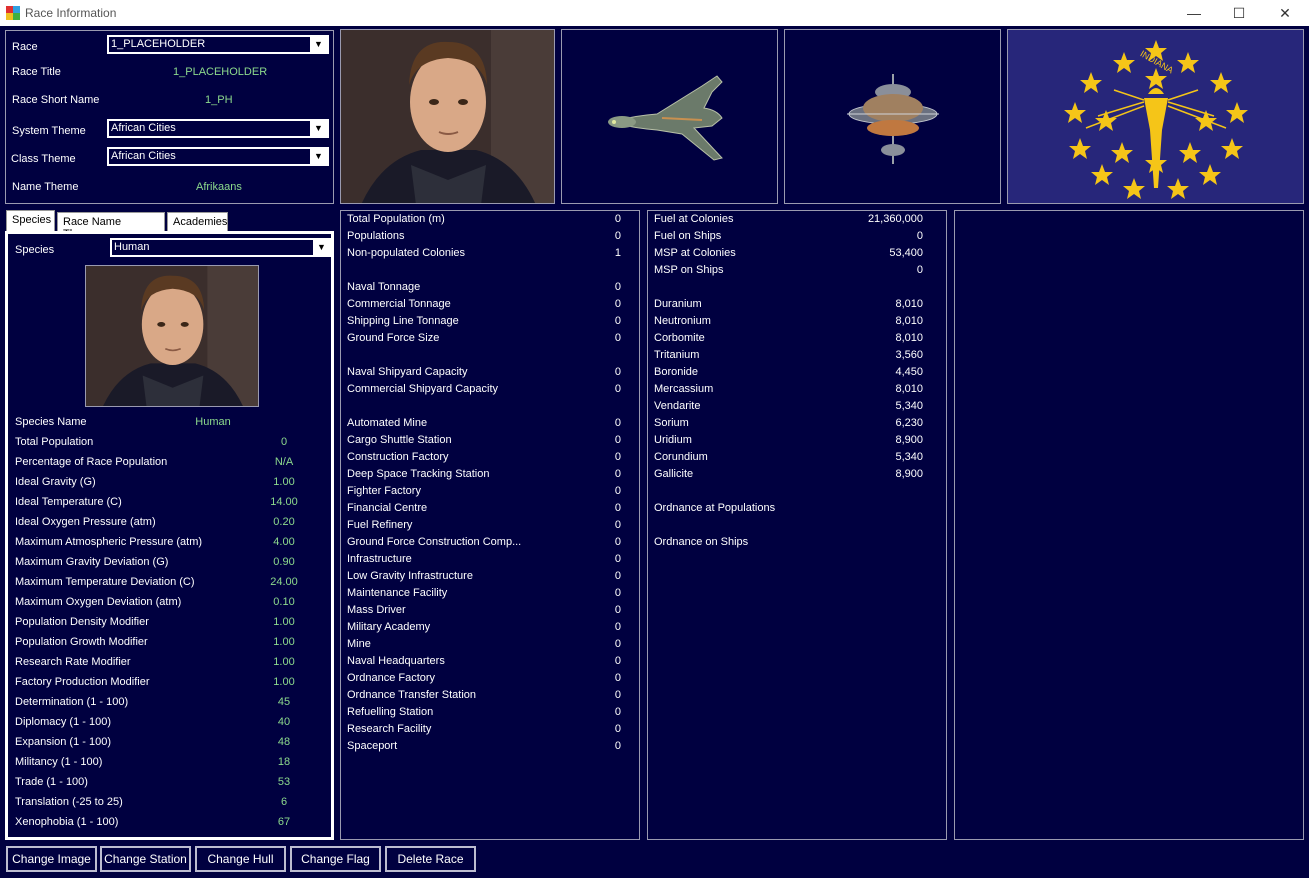  What do you see at coordinates (25, 47) in the screenshot?
I see `race-label: Race` at bounding box center [25, 47].